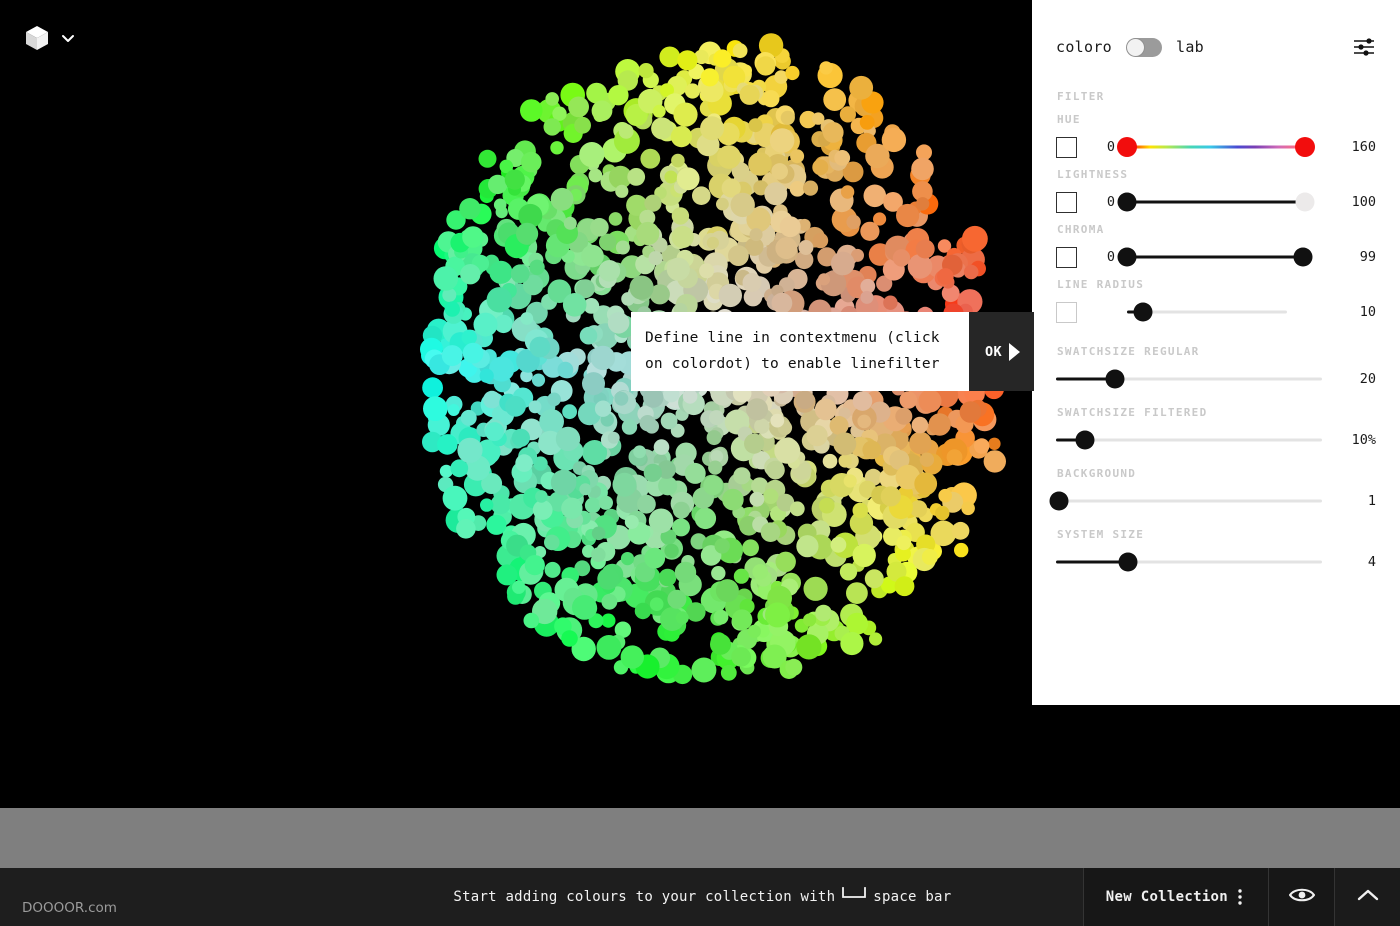 This screenshot has height=926, width=1400. Describe the element at coordinates (1305, 202) in the screenshot. I see `filter-handle-high` at that location.